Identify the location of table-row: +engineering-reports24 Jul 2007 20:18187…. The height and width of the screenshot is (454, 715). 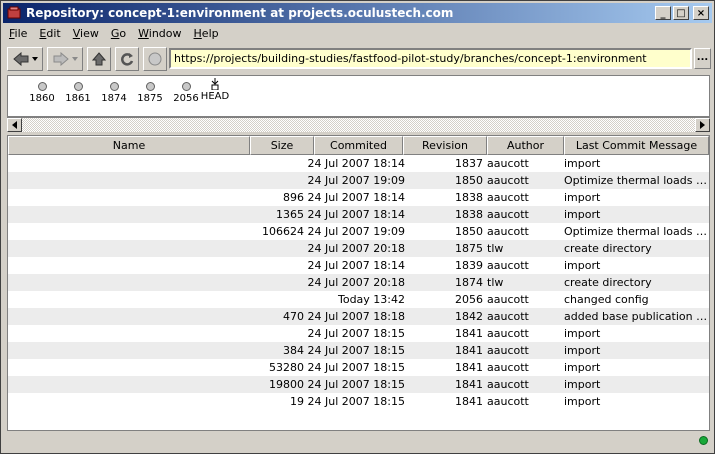
(358, 282).